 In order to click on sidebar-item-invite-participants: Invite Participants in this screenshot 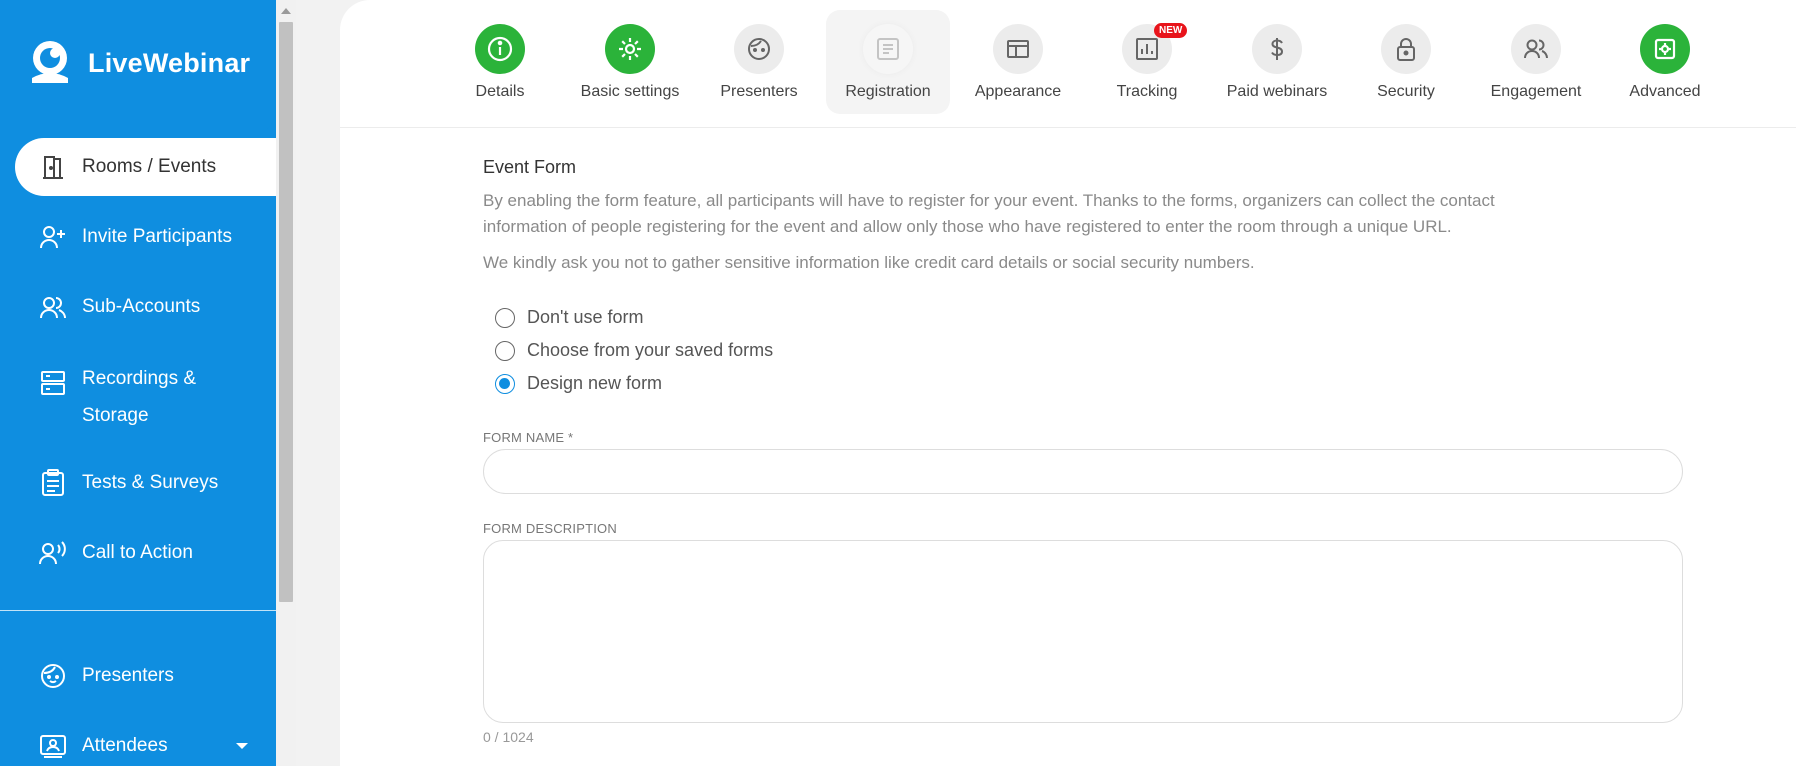, I will do `click(138, 237)`.